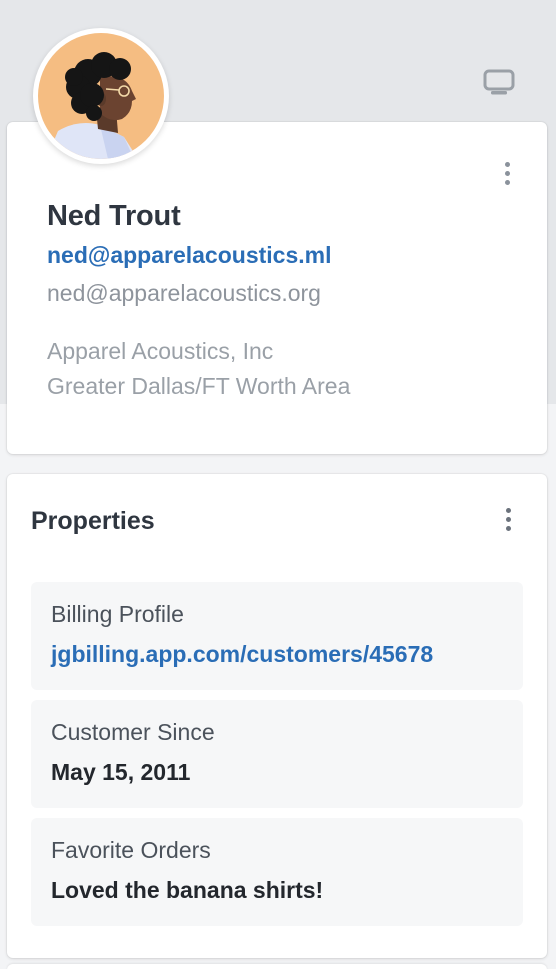 The height and width of the screenshot is (969, 556). Describe the element at coordinates (199, 386) in the screenshot. I see `contact-location: Greater Dallas/FT Worth Area` at that location.